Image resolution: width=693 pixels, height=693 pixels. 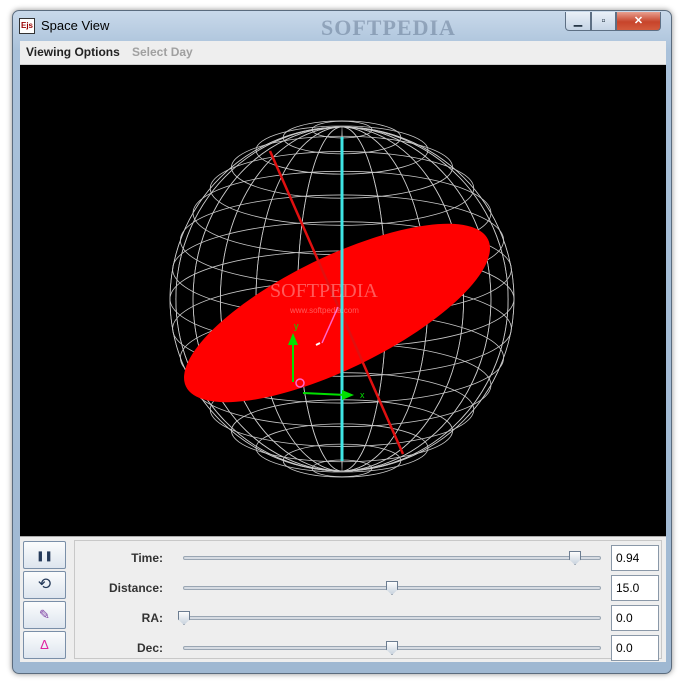 What do you see at coordinates (362, 395) in the screenshot?
I see `x-axis-label: x` at bounding box center [362, 395].